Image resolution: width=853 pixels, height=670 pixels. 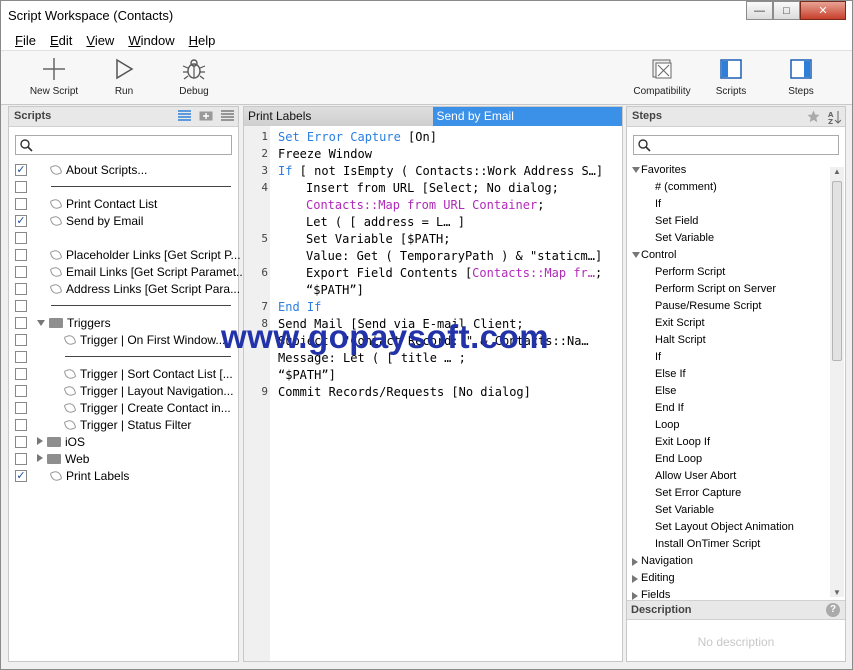 What do you see at coordinates (823, 10) in the screenshot?
I see `close-button: ✕` at bounding box center [823, 10].